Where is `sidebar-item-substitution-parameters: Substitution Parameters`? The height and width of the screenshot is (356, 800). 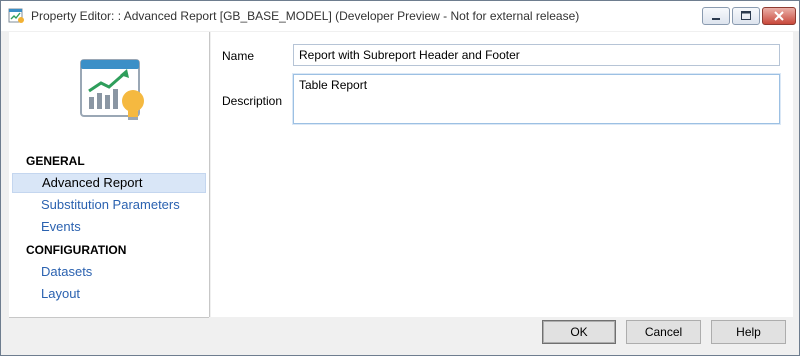
sidebar-item-substitution-parameters: Substitution Parameters is located at coordinates (109, 205).